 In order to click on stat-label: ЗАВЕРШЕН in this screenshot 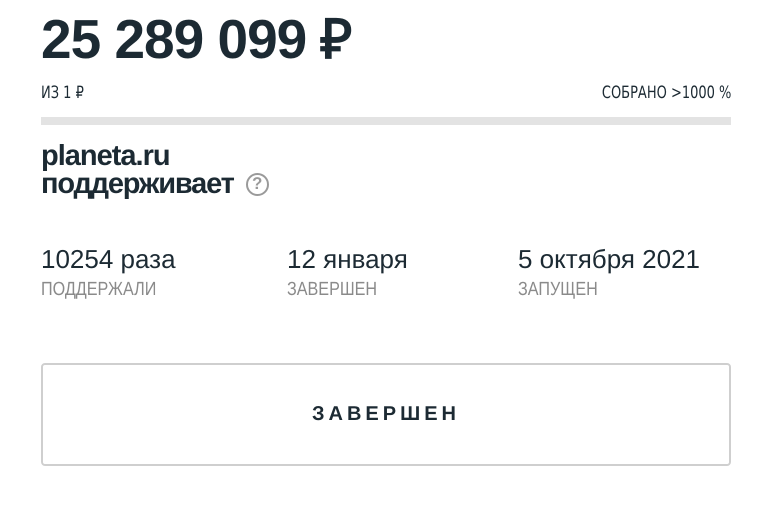, I will do `click(332, 290)`.